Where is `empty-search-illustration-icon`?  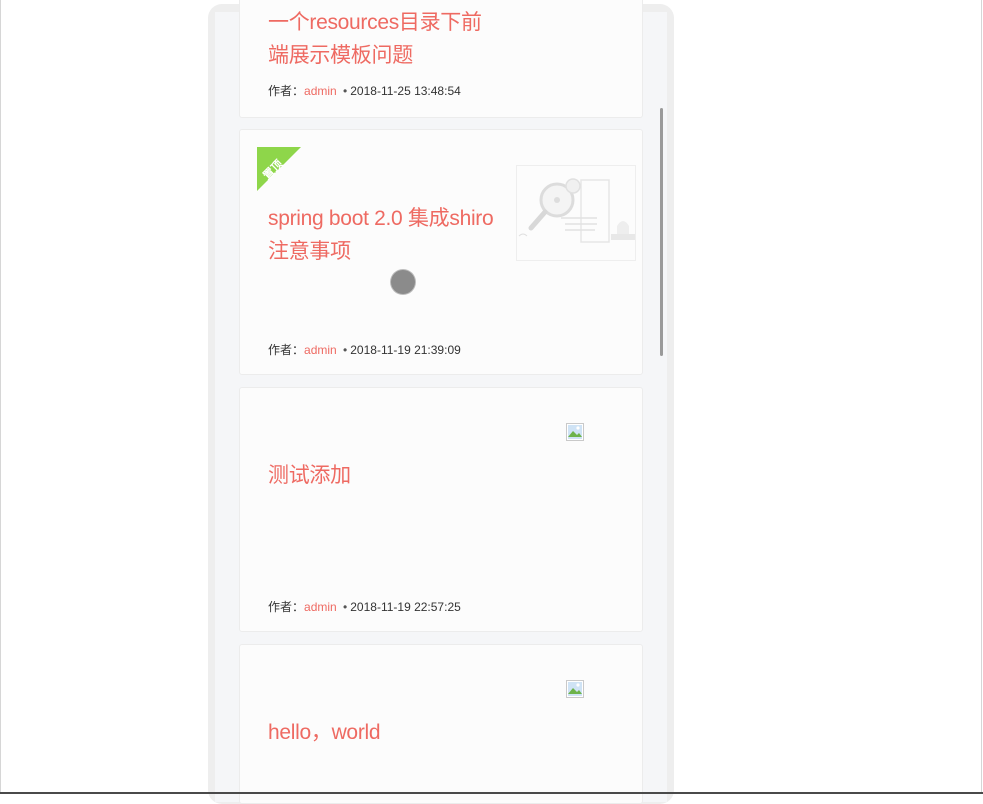 empty-search-illustration-icon is located at coordinates (576, 210).